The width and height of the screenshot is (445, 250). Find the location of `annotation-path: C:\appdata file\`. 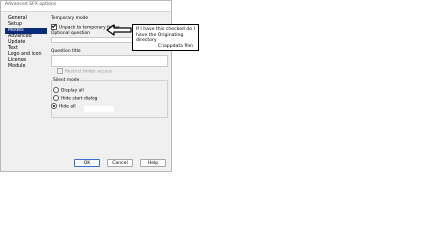

annotation-path: C:\appdata file\ is located at coordinates (175, 46).